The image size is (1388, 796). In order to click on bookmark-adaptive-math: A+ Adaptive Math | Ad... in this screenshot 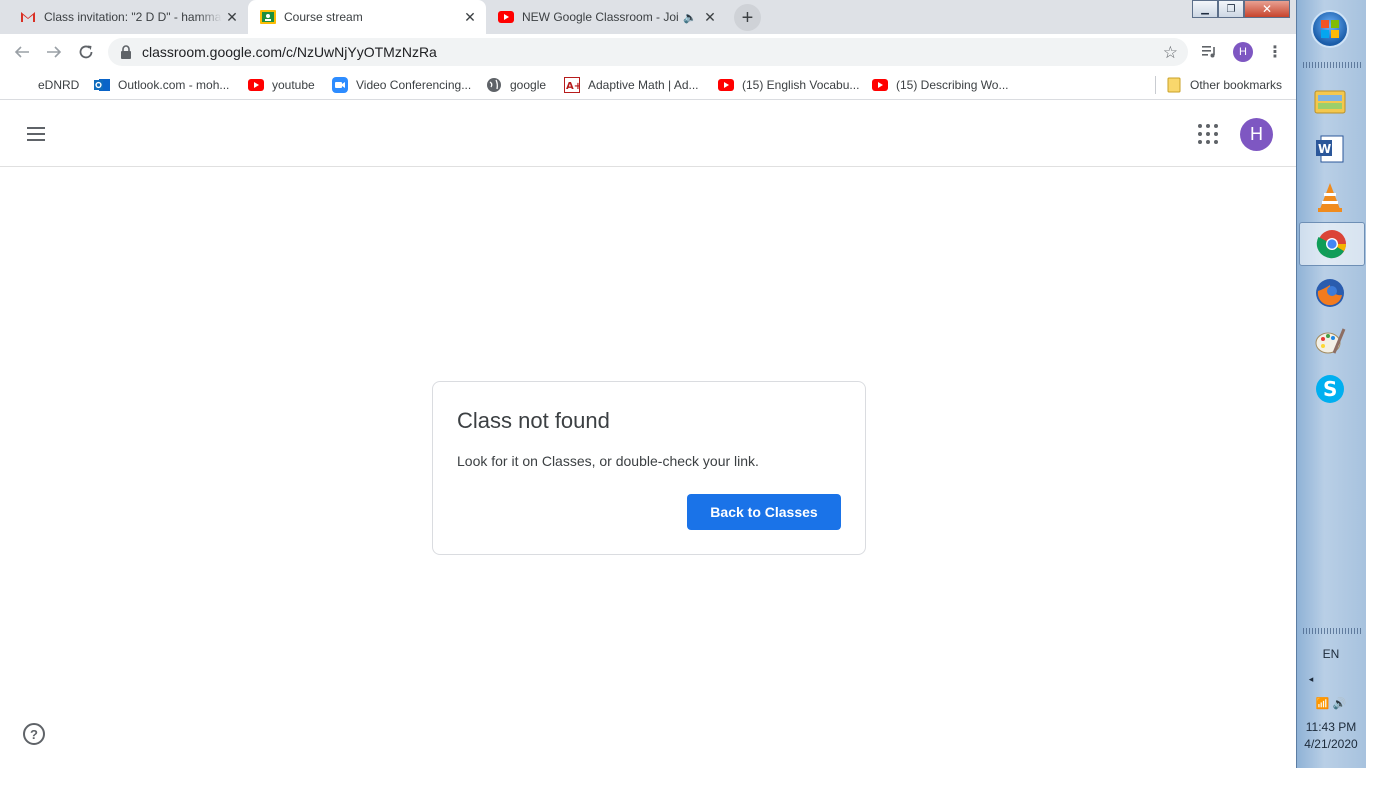, I will do `click(631, 85)`.